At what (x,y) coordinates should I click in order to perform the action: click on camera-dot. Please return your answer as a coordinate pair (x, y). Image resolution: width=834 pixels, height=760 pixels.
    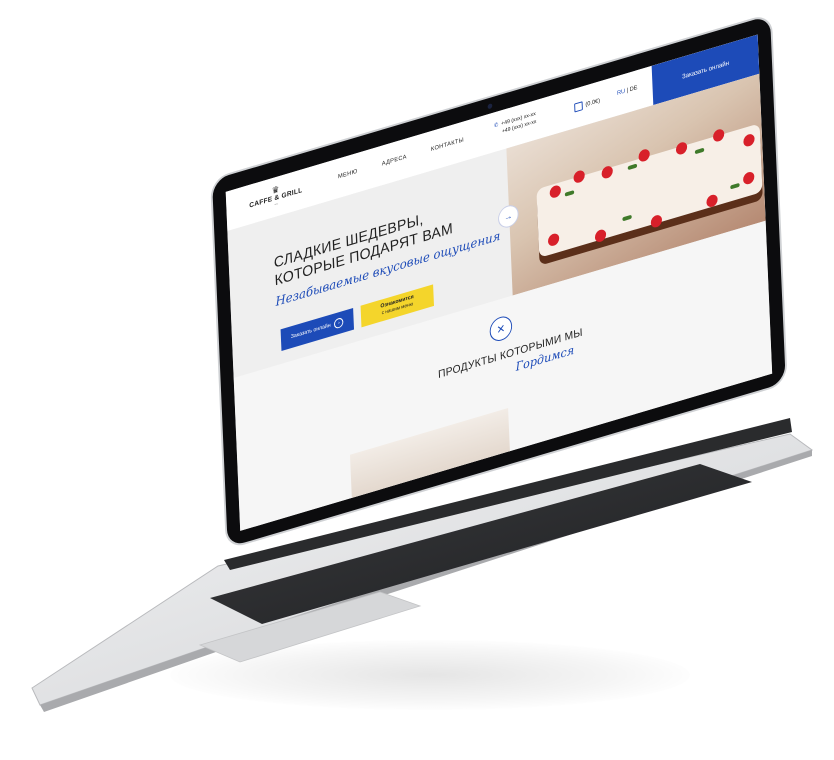
    Looking at the image, I should click on (490, 106).